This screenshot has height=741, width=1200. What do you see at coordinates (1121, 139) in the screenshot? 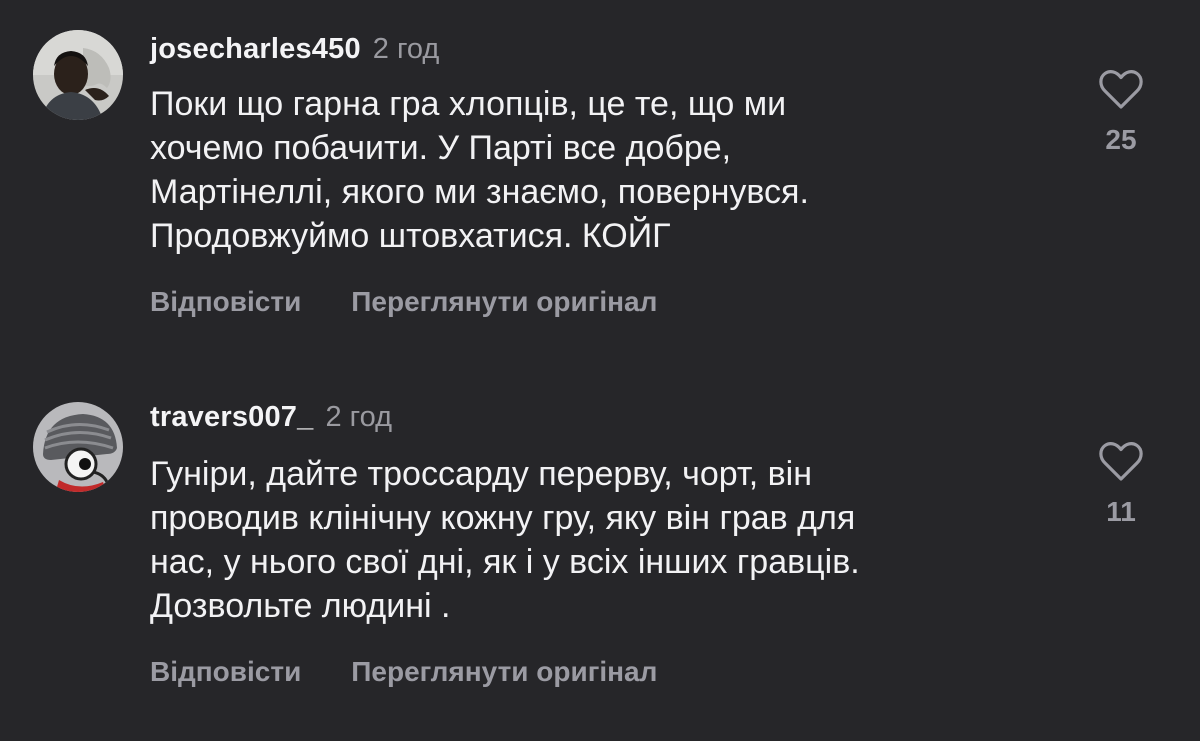
I see `like-count: 25` at bounding box center [1121, 139].